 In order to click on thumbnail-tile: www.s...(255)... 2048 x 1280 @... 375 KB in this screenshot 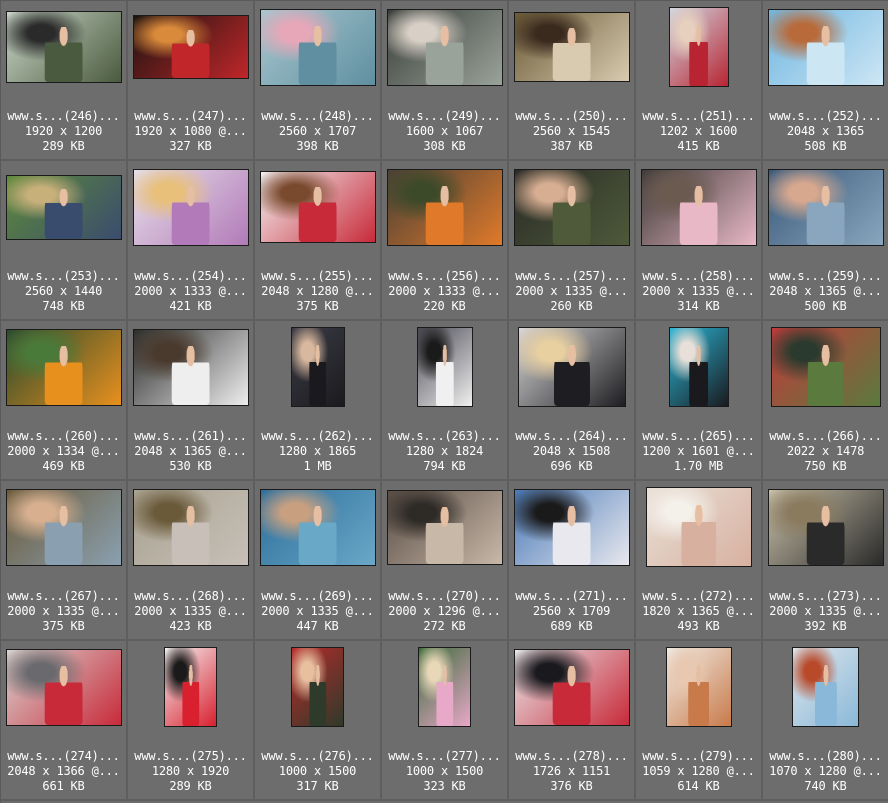, I will do `click(318, 241)`.